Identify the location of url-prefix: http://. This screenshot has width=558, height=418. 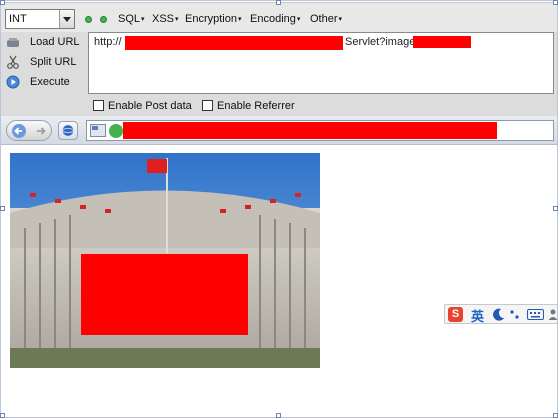
(108, 42).